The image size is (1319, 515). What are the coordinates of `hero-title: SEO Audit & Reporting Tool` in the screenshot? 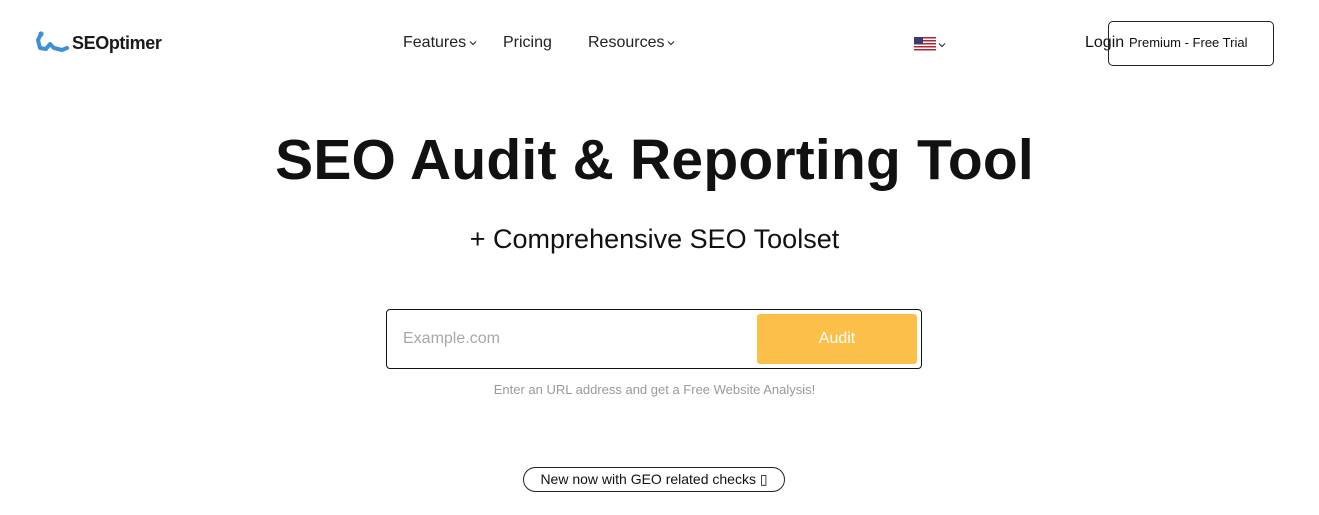 It's located at (654, 160).